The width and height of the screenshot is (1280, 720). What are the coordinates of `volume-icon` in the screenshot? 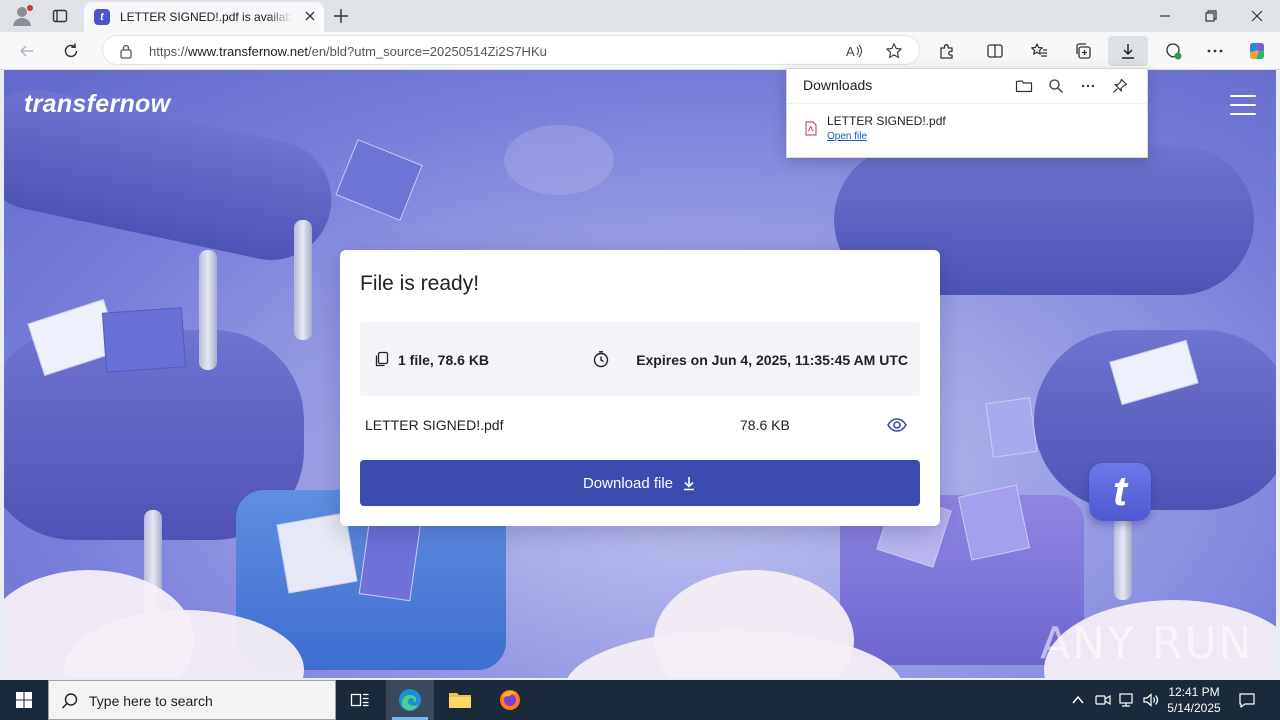 It's located at (1151, 700).